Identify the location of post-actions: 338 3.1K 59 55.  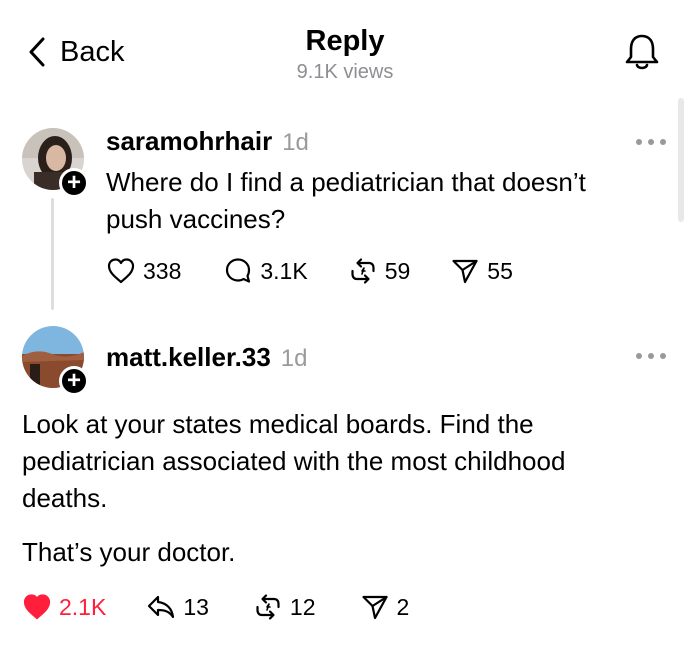
(309, 271).